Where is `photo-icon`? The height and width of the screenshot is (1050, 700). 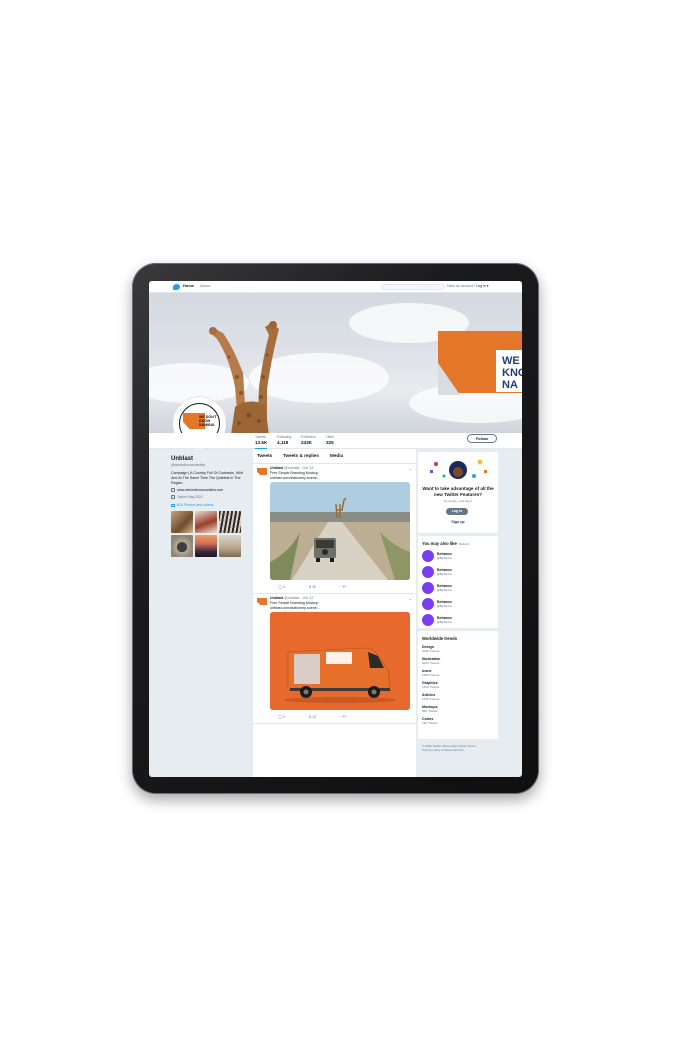
photo-icon is located at coordinates (173, 505).